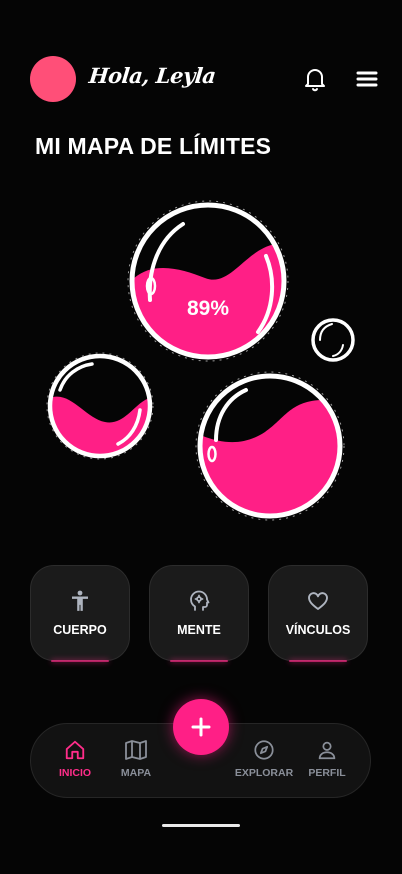 The height and width of the screenshot is (874, 402). I want to click on plus-icon, so click(201, 727).